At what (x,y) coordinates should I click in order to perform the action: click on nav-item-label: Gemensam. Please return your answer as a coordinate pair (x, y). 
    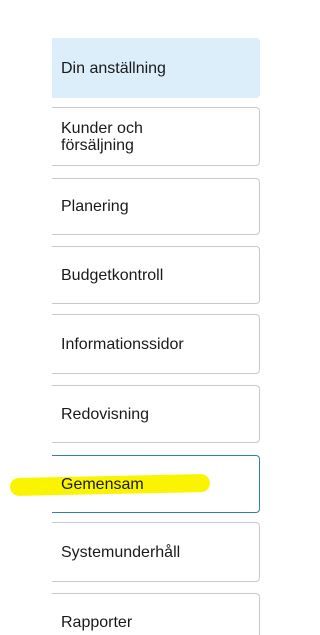
    Looking at the image, I should click on (102, 484).